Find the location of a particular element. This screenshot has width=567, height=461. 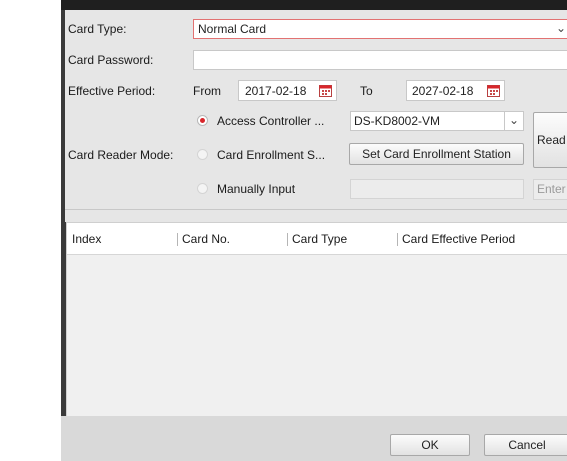

radio-manually-input is located at coordinates (202, 188).